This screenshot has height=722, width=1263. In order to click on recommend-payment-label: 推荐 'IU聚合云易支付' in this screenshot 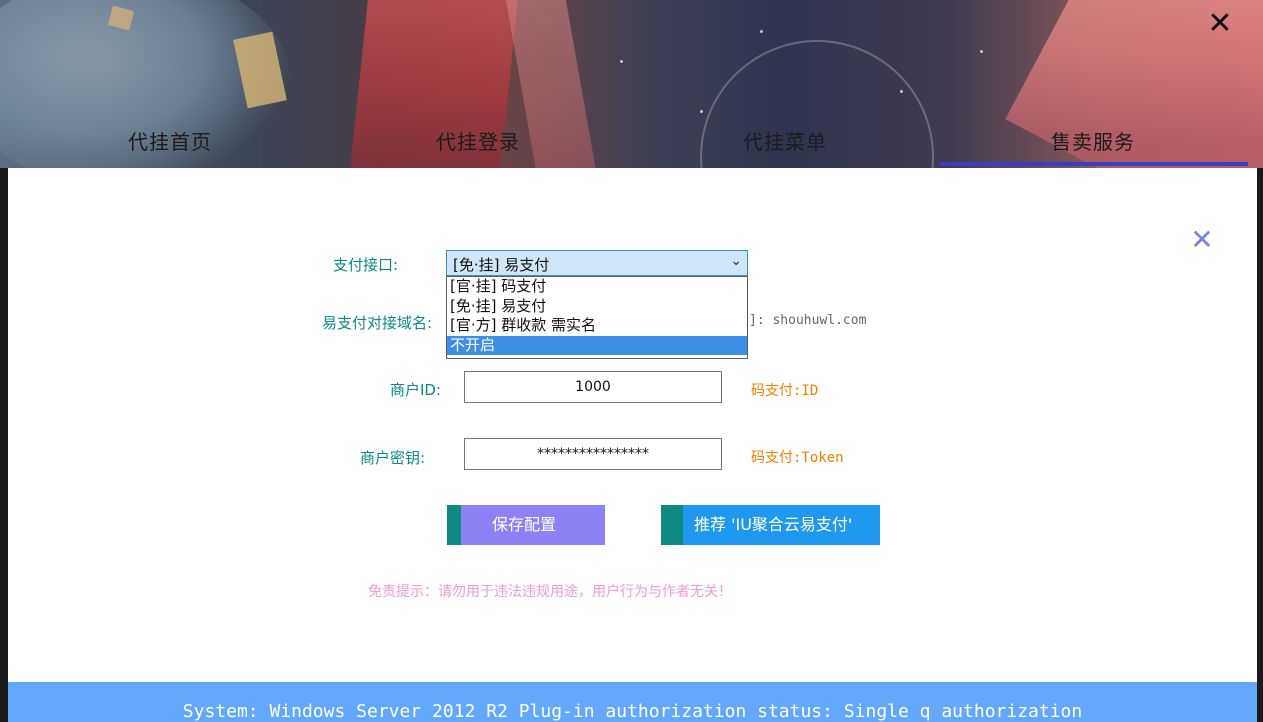, I will do `click(773, 524)`.